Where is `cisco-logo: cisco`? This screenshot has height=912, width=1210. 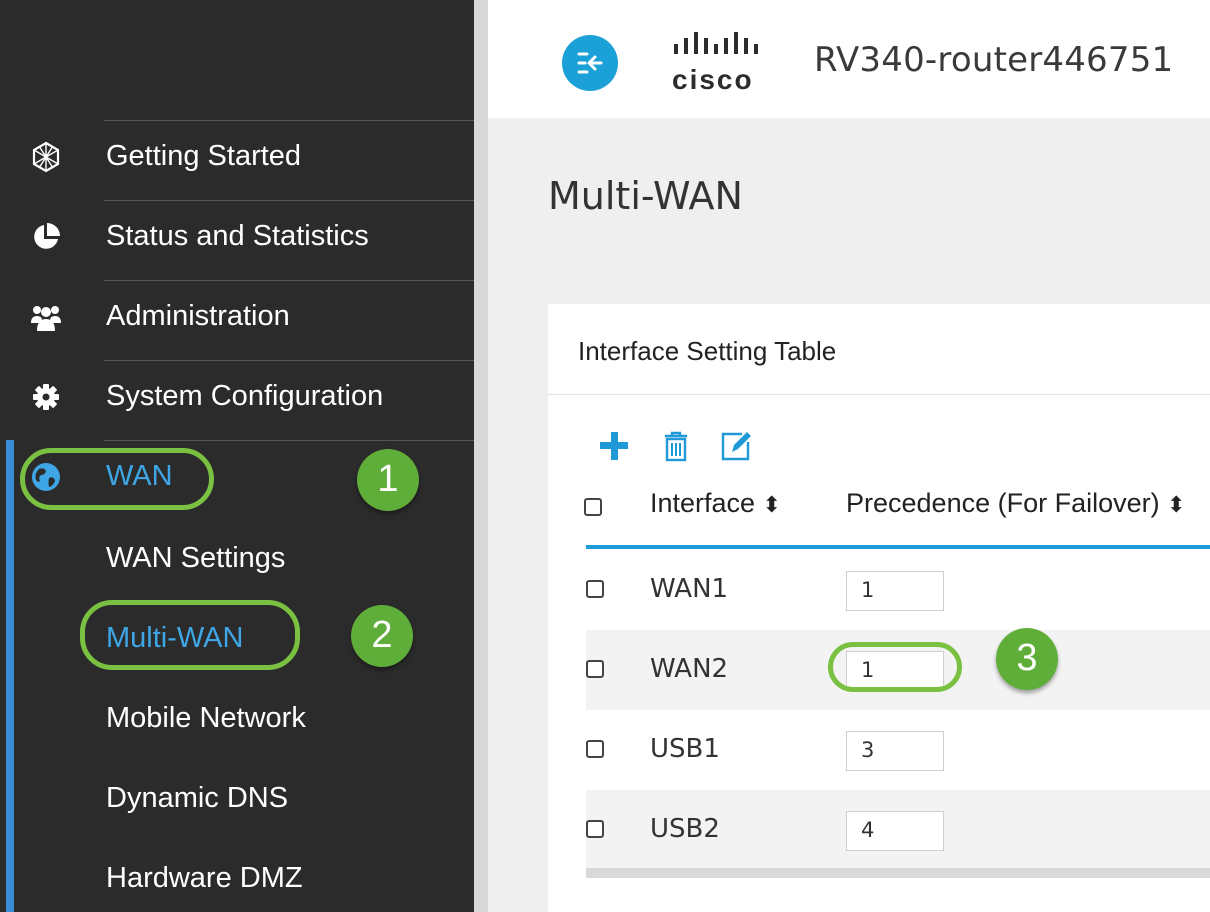 cisco-logo: cisco is located at coordinates (721, 65).